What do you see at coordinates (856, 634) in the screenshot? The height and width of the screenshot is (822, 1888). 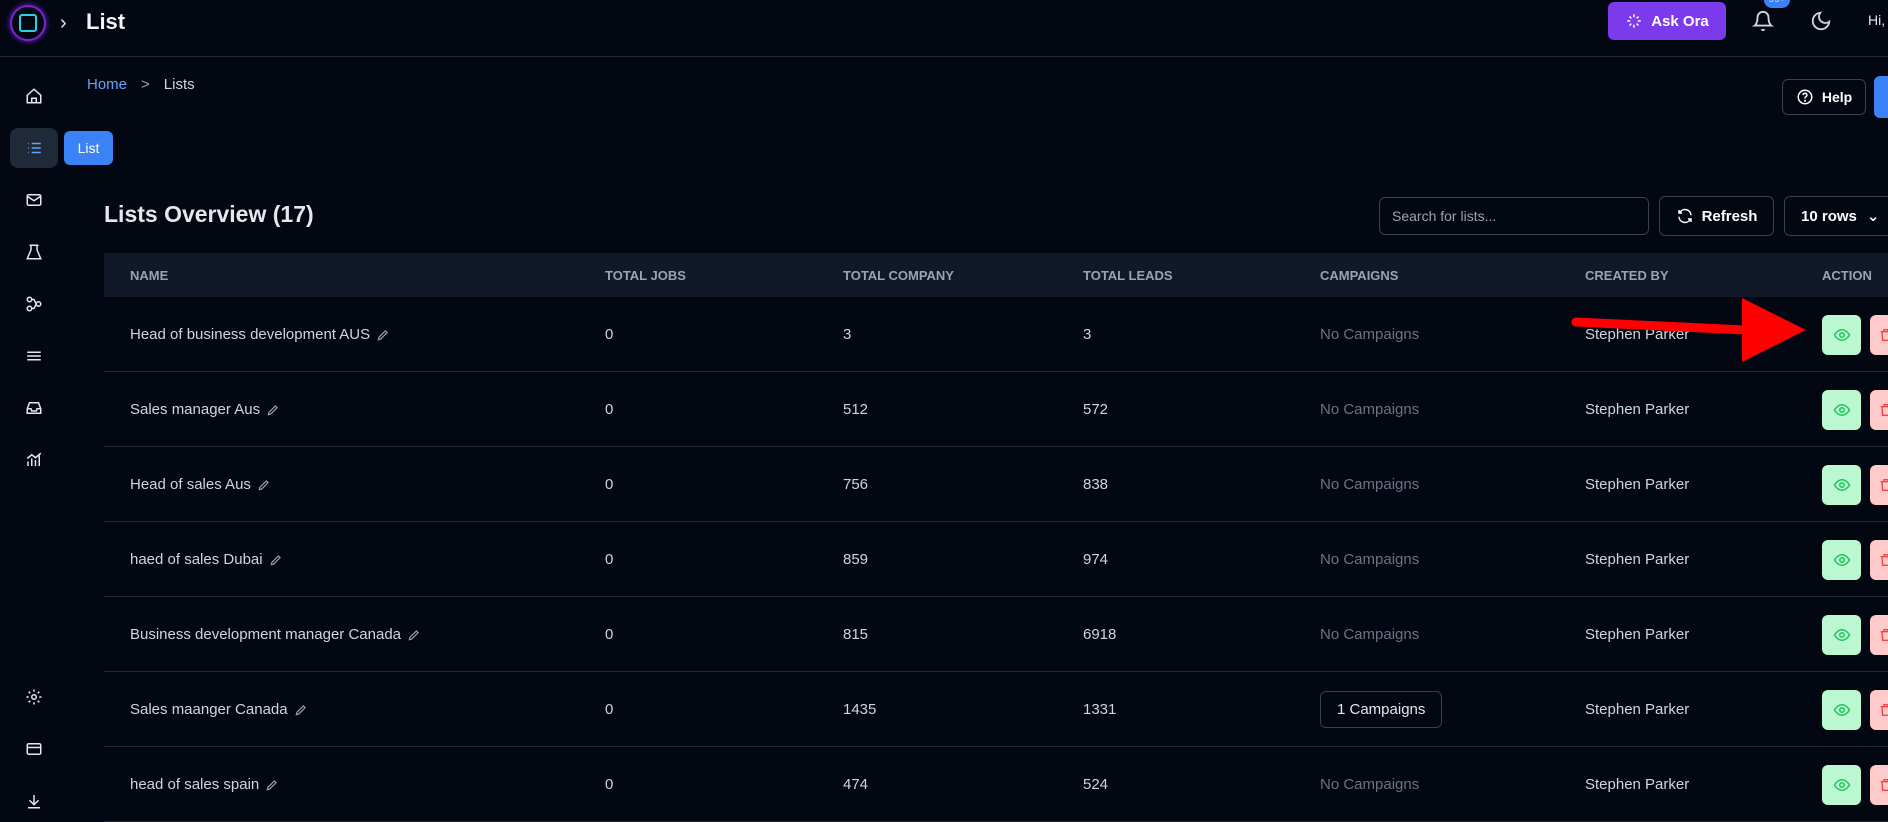 I see `total-company-value: 815` at bounding box center [856, 634].